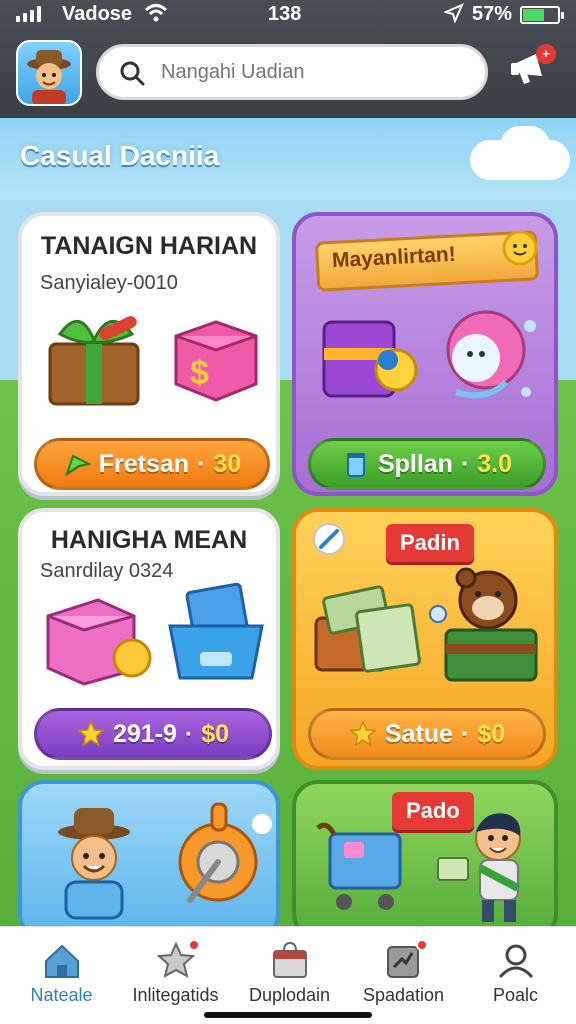 The image size is (576, 1024). What do you see at coordinates (175, 975) in the screenshot?
I see `nav-events: Inlitegatids` at bounding box center [175, 975].